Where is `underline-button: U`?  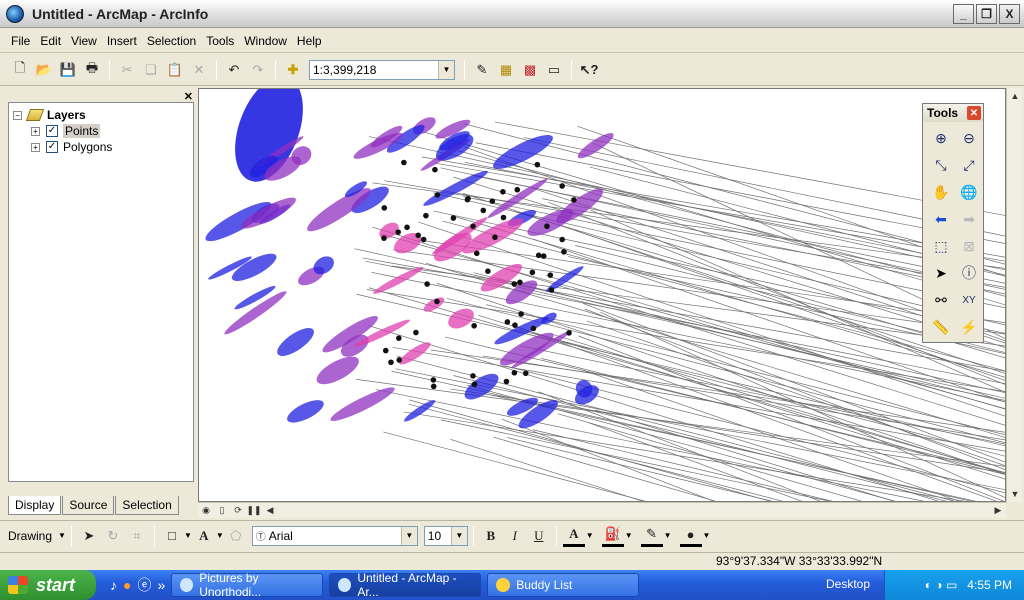 underline-button: U is located at coordinates (539, 536).